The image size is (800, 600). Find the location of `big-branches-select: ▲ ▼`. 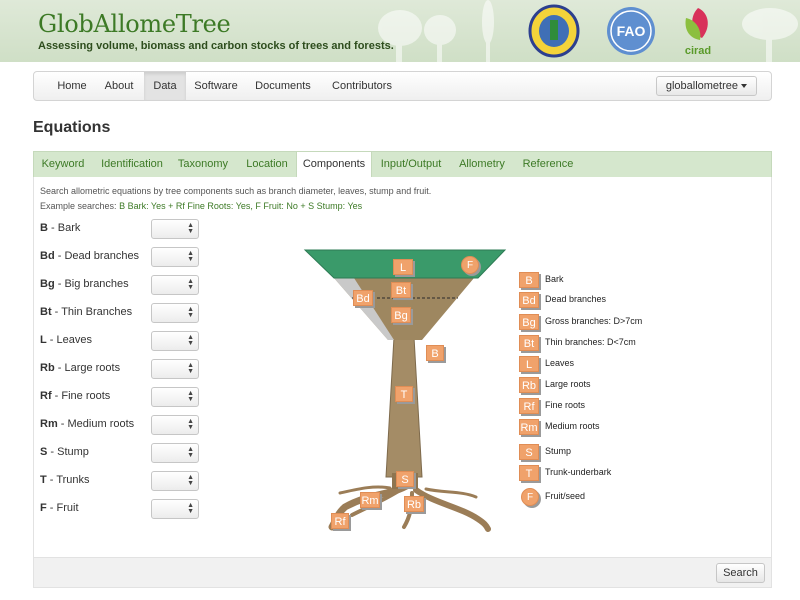

big-branches-select: ▲ ▼ is located at coordinates (175, 285).